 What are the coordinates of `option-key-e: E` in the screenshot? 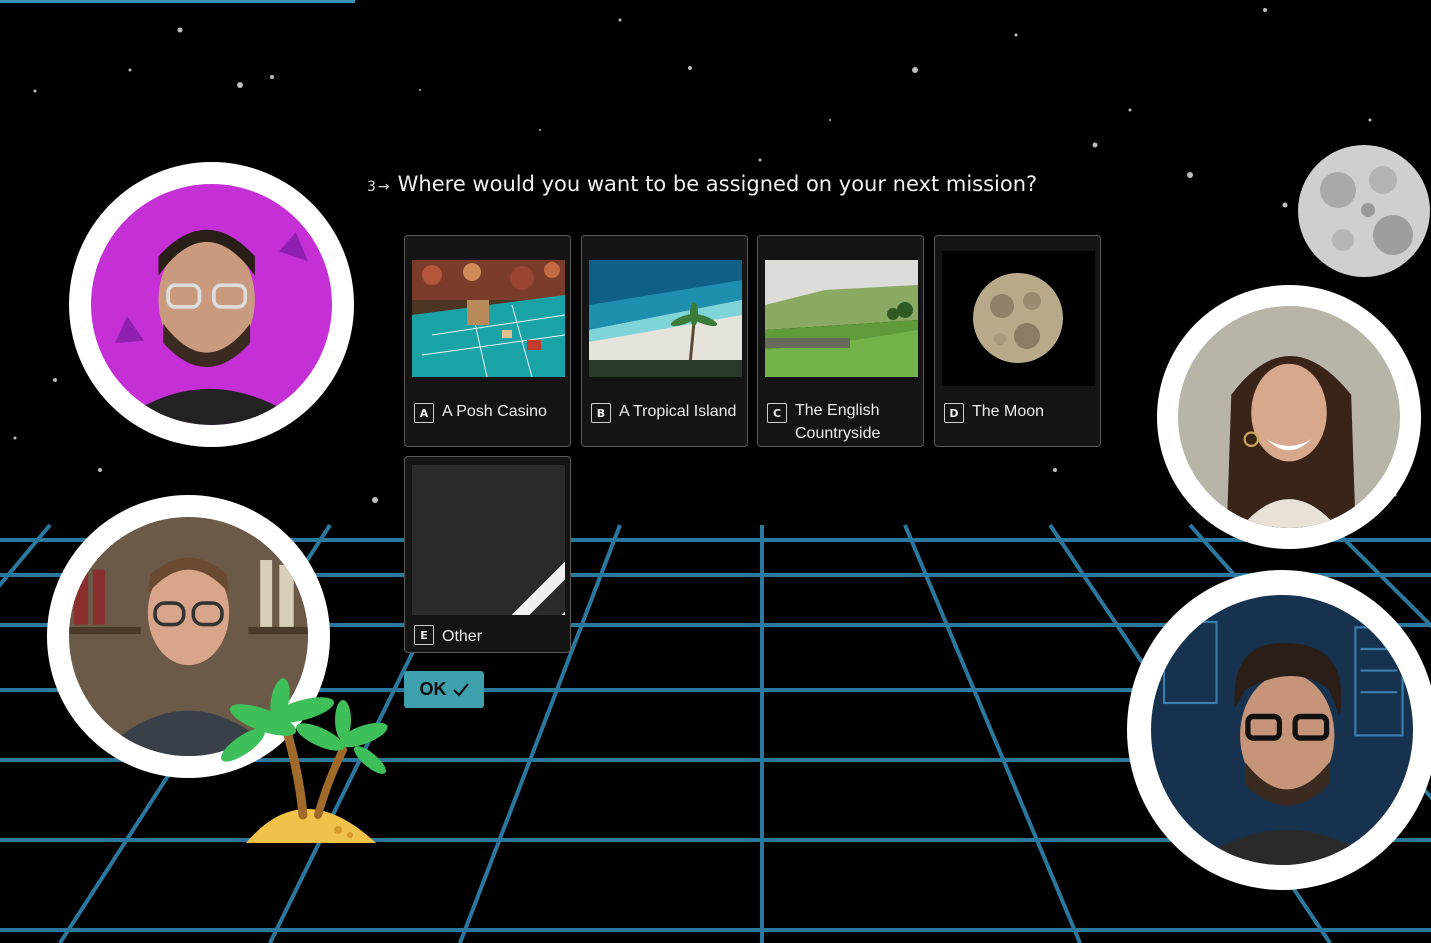 It's located at (424, 635).